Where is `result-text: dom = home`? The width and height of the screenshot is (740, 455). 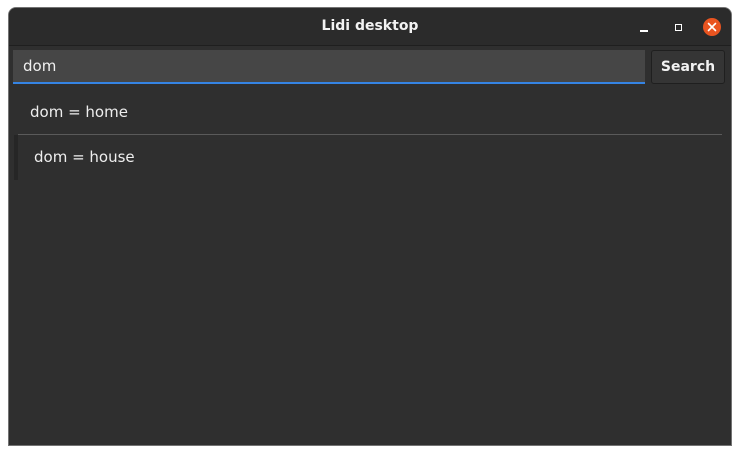 result-text: dom = home is located at coordinates (79, 112).